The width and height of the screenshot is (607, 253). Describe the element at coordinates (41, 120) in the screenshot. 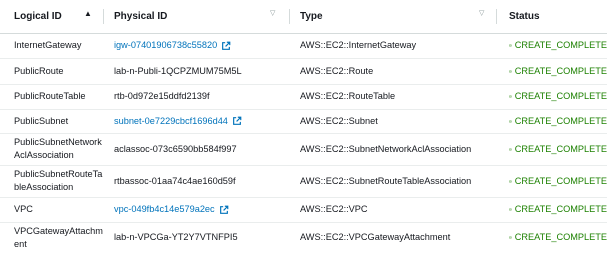

I see `logical-id-cell: PublicSubnet` at that location.